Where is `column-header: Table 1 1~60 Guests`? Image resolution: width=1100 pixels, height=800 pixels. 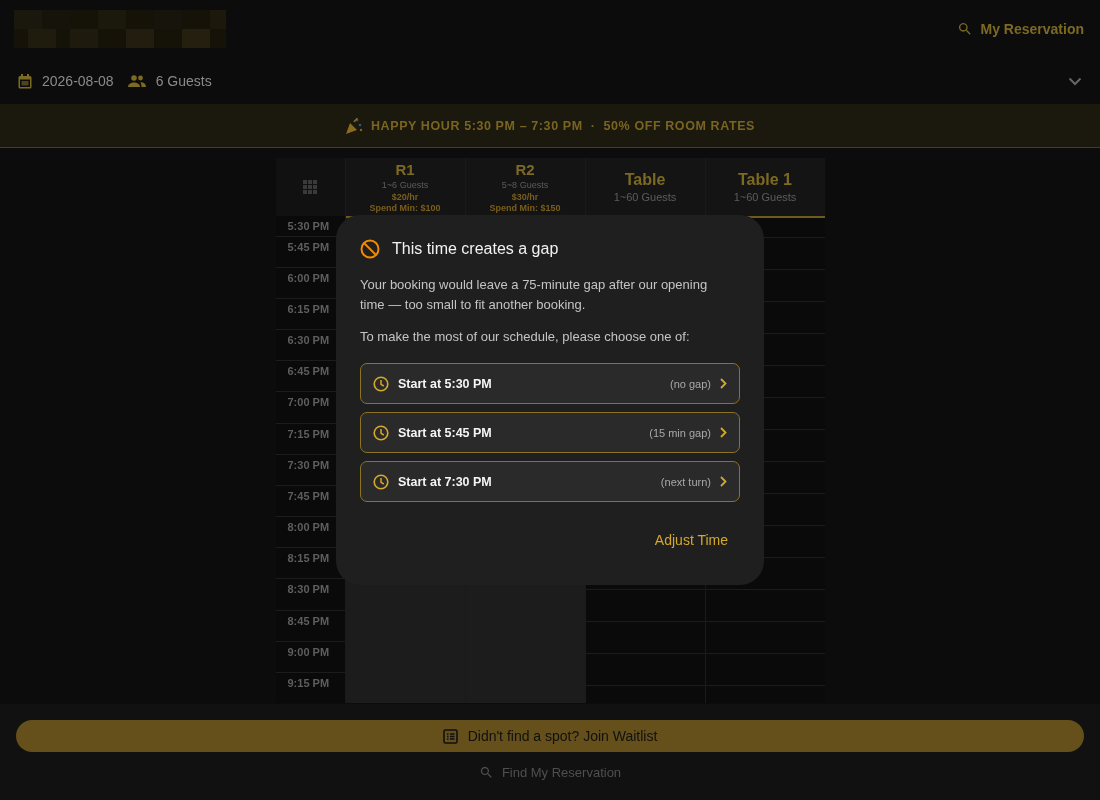
column-header: Table 1 1~60 Guests is located at coordinates (765, 188).